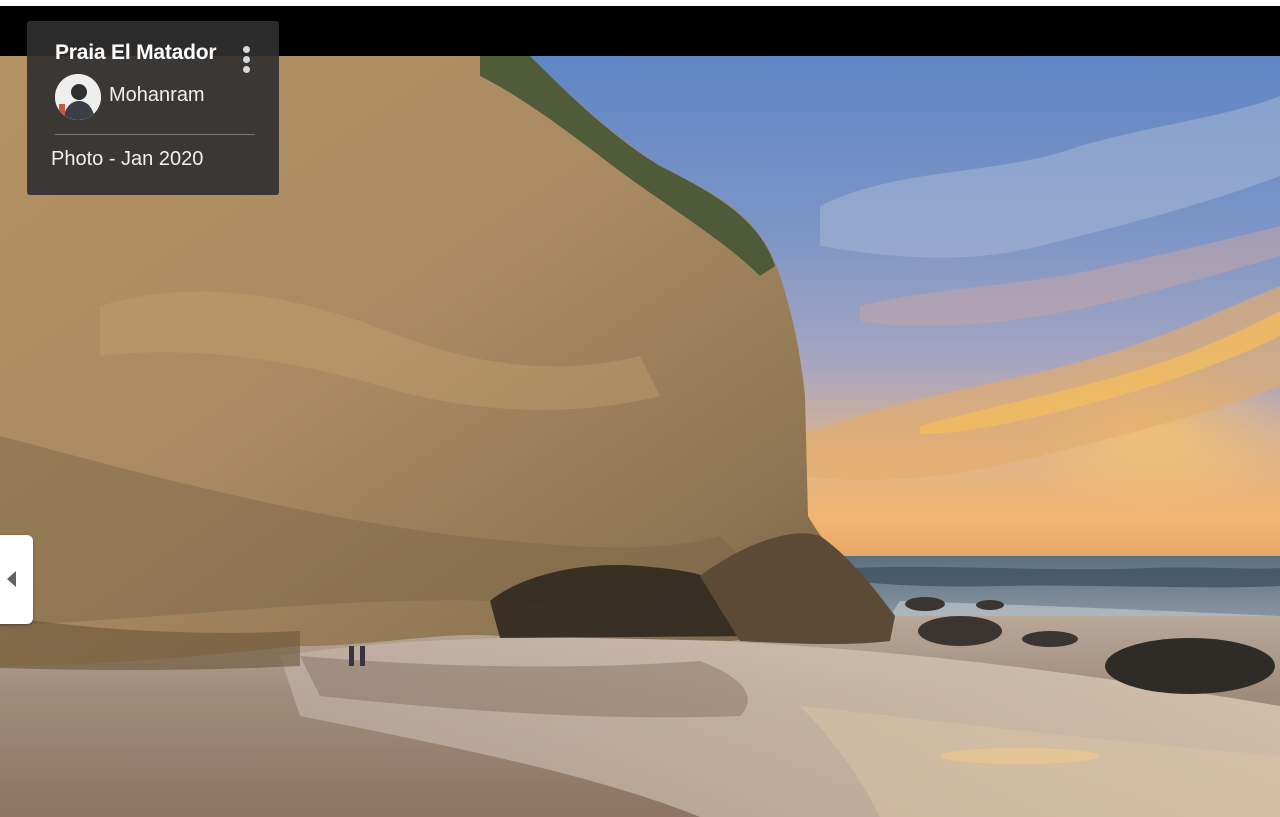  I want to click on more-options-button, so click(247, 60).